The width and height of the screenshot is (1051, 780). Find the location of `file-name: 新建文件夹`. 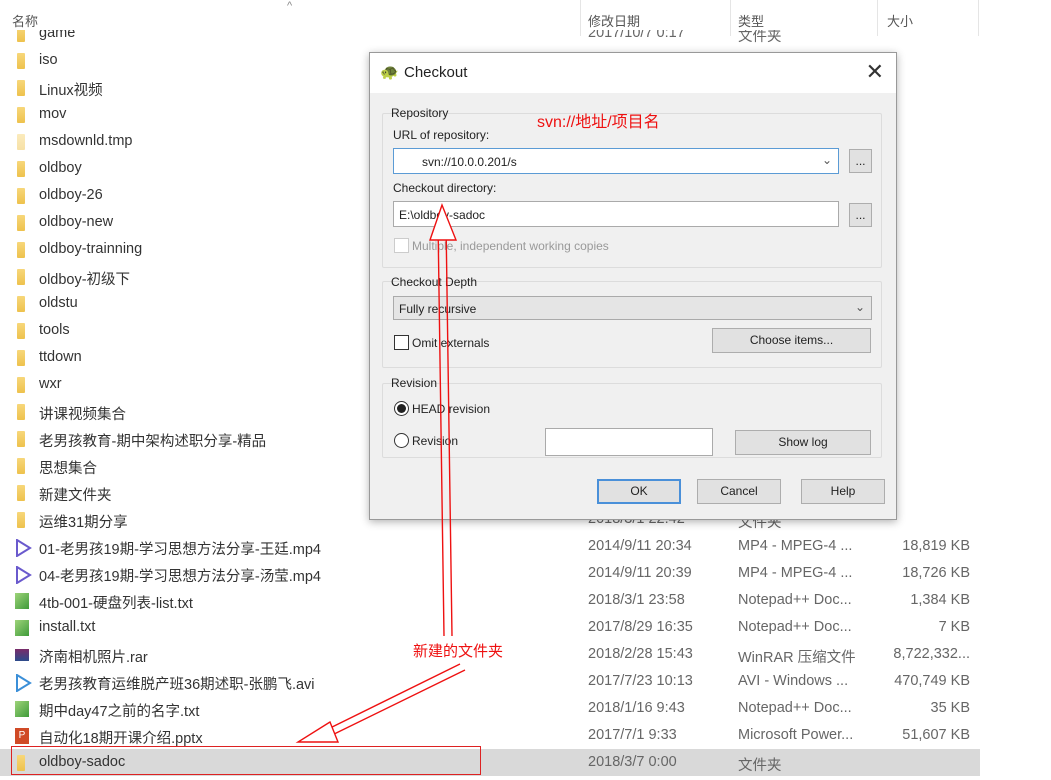

file-name: 新建文件夹 is located at coordinates (75, 496).